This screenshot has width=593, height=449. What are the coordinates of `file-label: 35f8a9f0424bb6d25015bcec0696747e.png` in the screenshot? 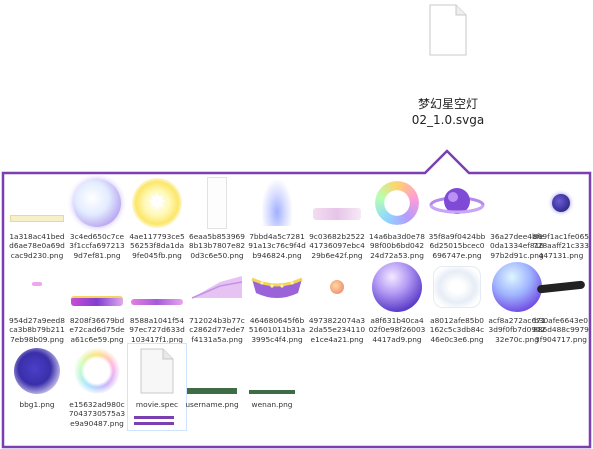 It's located at (457, 246).